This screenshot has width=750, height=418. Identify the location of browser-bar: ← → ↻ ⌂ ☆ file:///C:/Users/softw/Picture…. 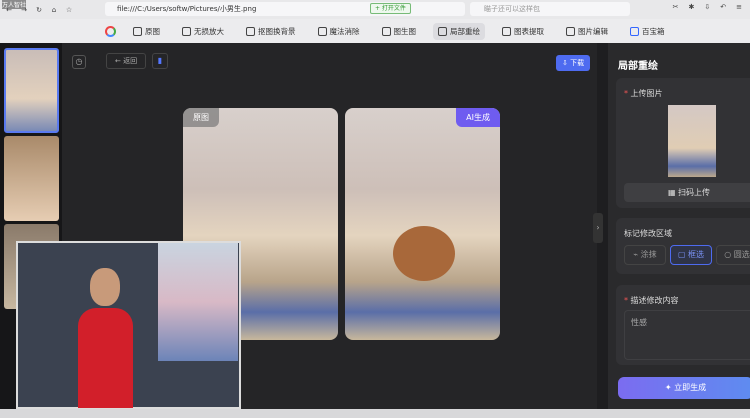
(375, 9).